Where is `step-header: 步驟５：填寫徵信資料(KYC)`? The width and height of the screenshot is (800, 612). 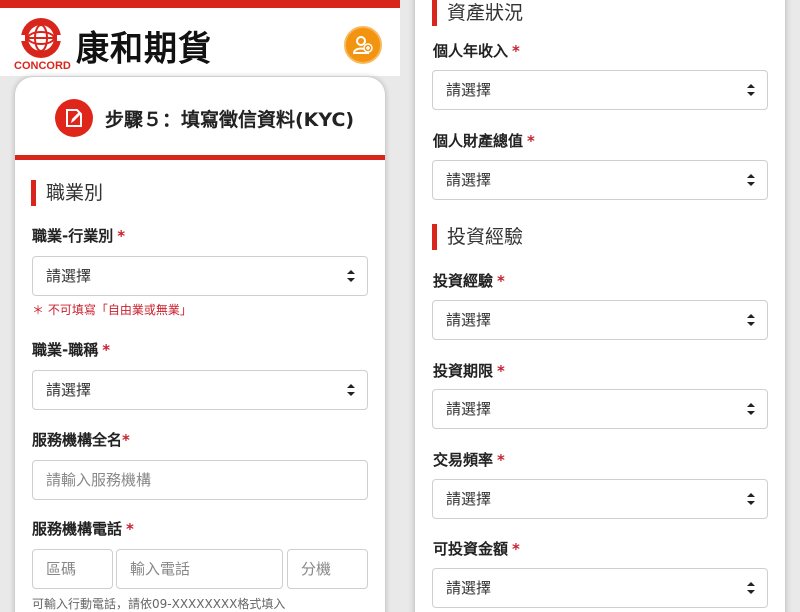
step-header: 步驟５：填寫徵信資料(KYC) is located at coordinates (200, 118).